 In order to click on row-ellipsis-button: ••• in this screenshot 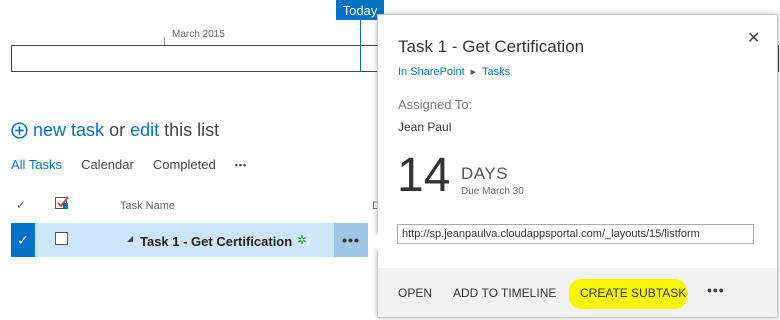, I will do `click(351, 240)`.